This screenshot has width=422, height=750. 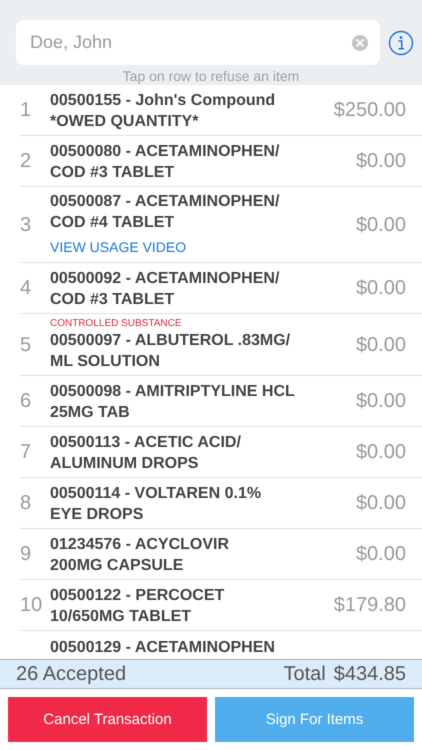 What do you see at coordinates (31, 605) in the screenshot?
I see `row-number: 10` at bounding box center [31, 605].